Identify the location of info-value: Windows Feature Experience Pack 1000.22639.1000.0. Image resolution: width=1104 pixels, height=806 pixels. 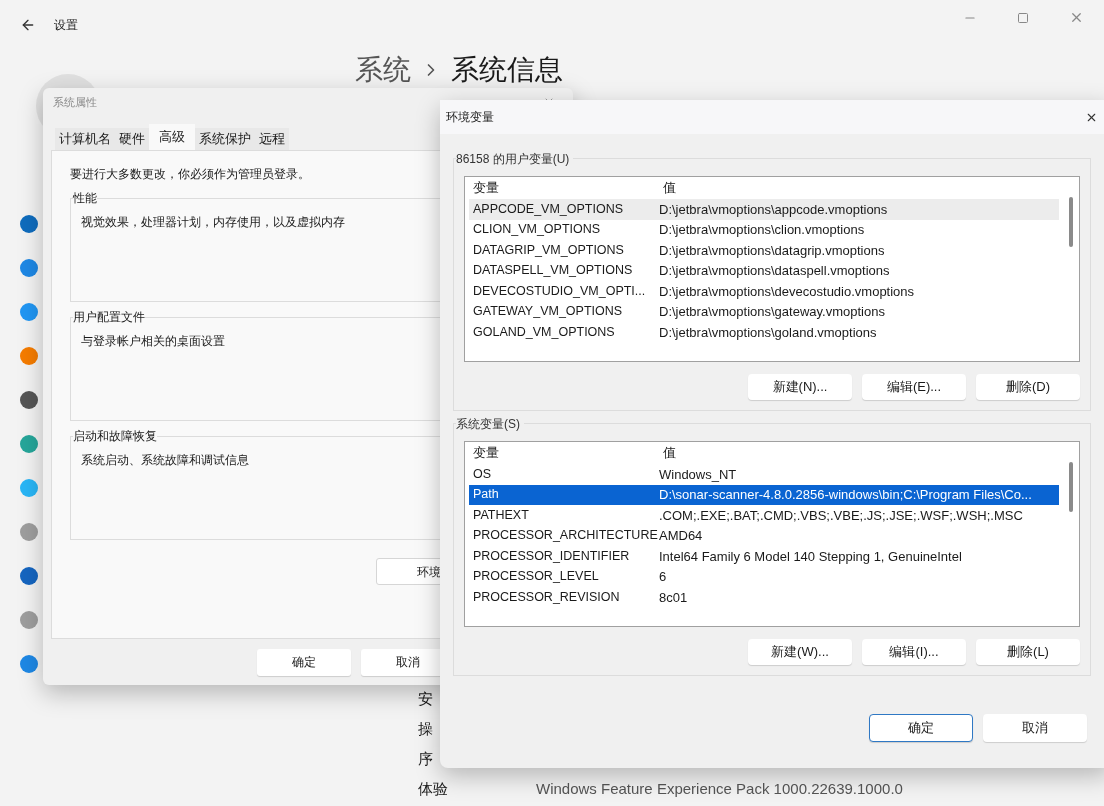
(719, 788).